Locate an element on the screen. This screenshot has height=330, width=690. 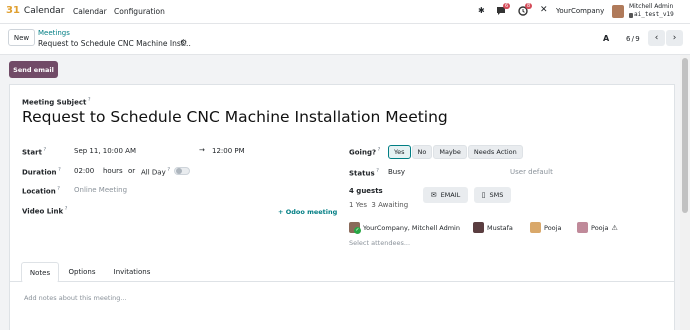
mobile-icon: ▯ is located at coordinates (483, 195).